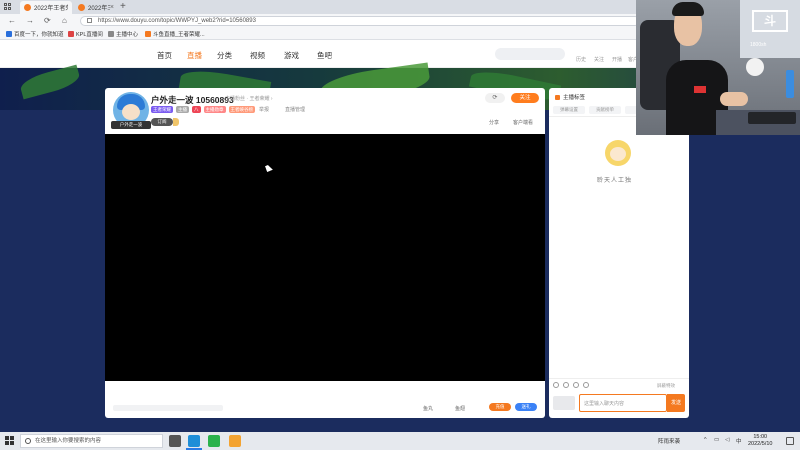 This screenshot has height=450, width=800. I want to click on avatar-label: 户外走一波, so click(131, 125).